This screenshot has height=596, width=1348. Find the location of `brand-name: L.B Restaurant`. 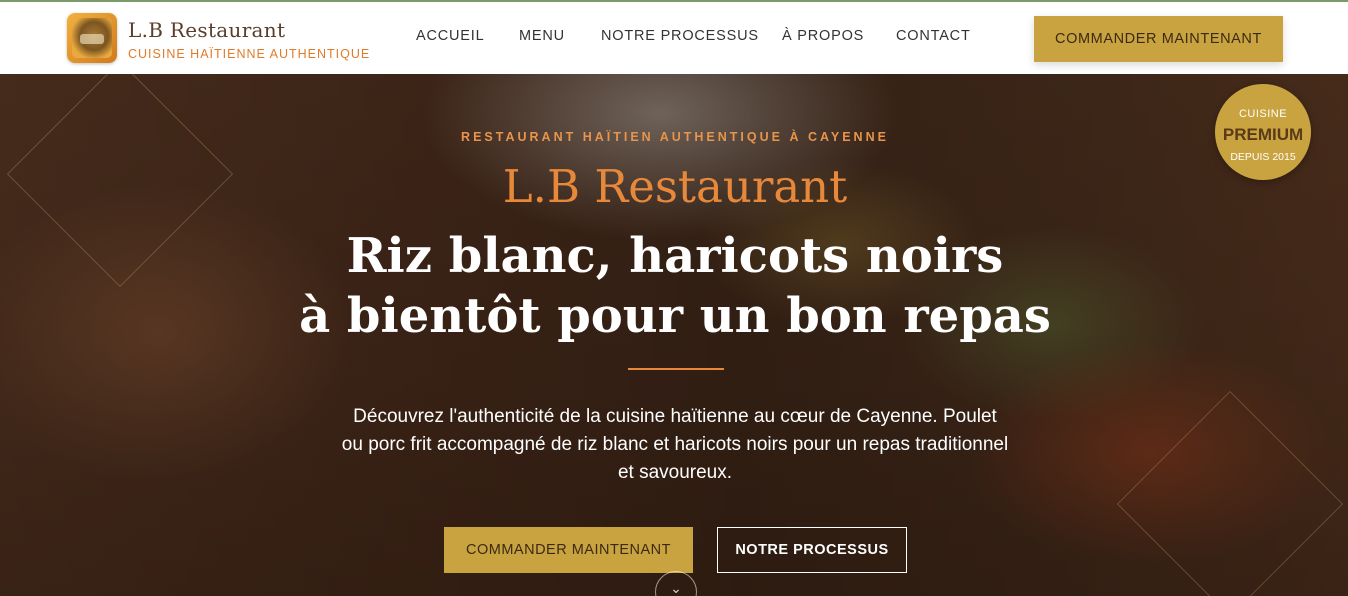

brand-name: L.B Restaurant is located at coordinates (206, 30).